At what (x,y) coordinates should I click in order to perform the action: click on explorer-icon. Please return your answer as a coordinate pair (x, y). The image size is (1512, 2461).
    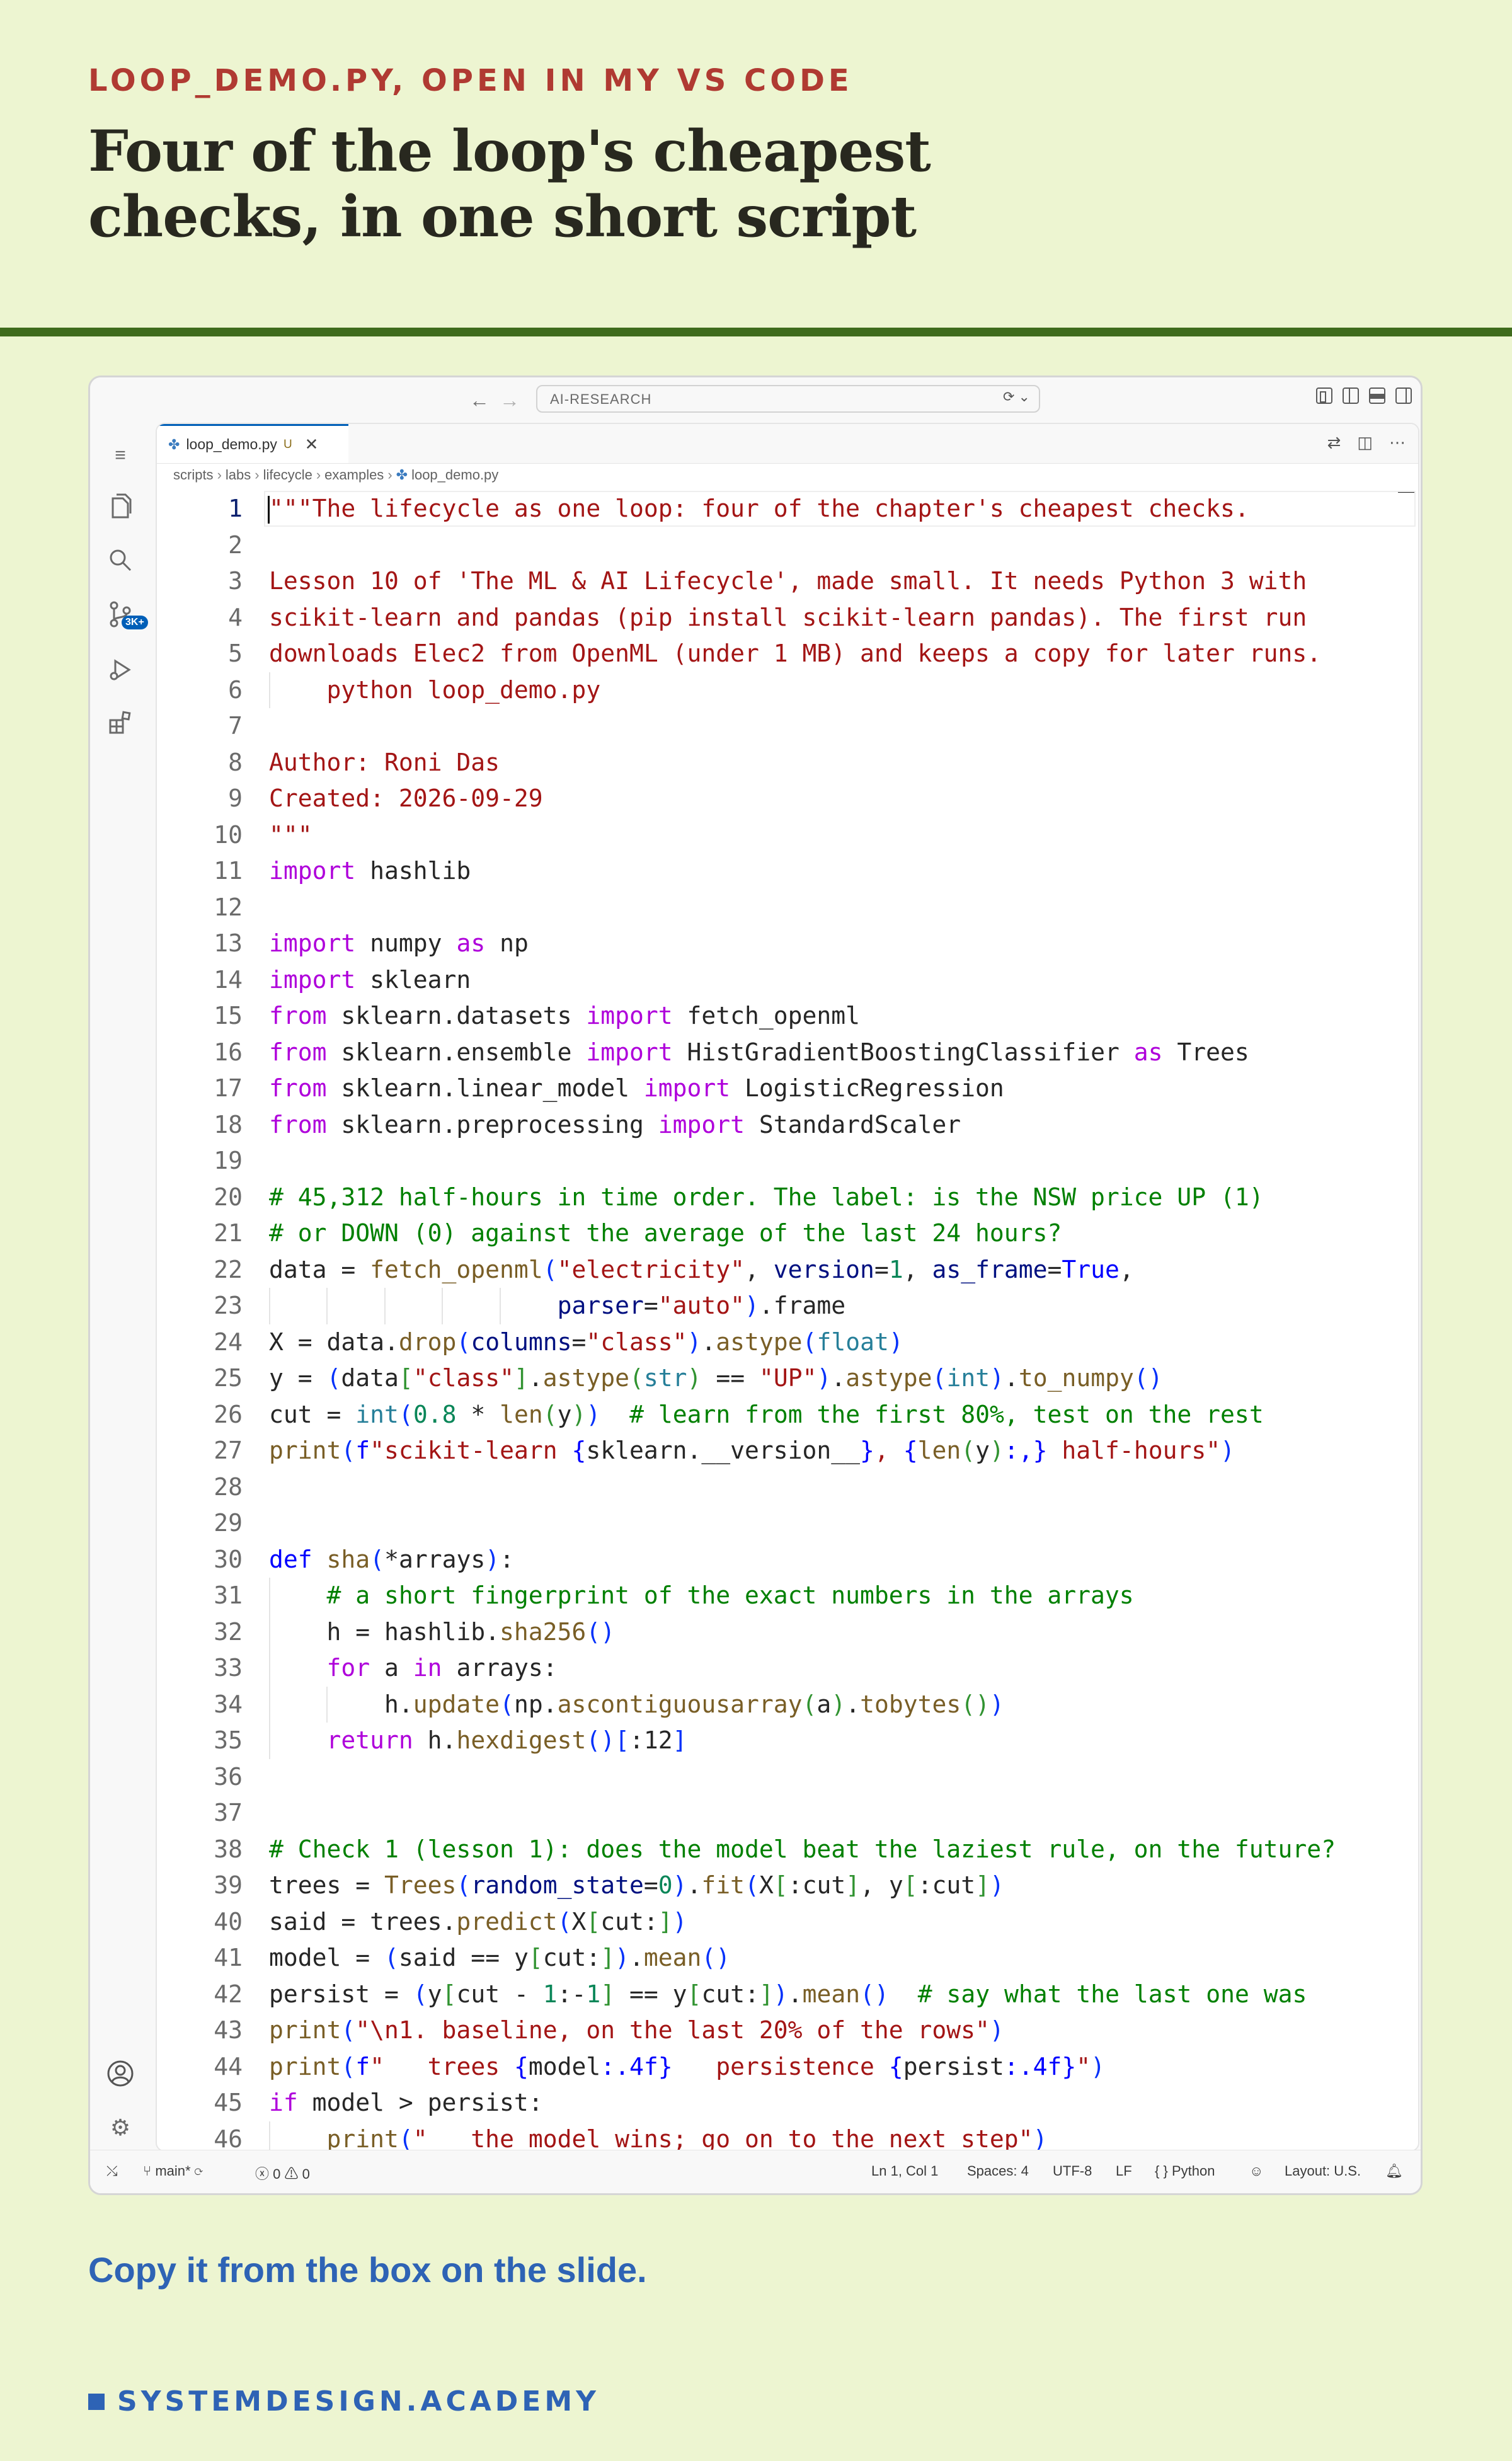
    Looking at the image, I should click on (120, 506).